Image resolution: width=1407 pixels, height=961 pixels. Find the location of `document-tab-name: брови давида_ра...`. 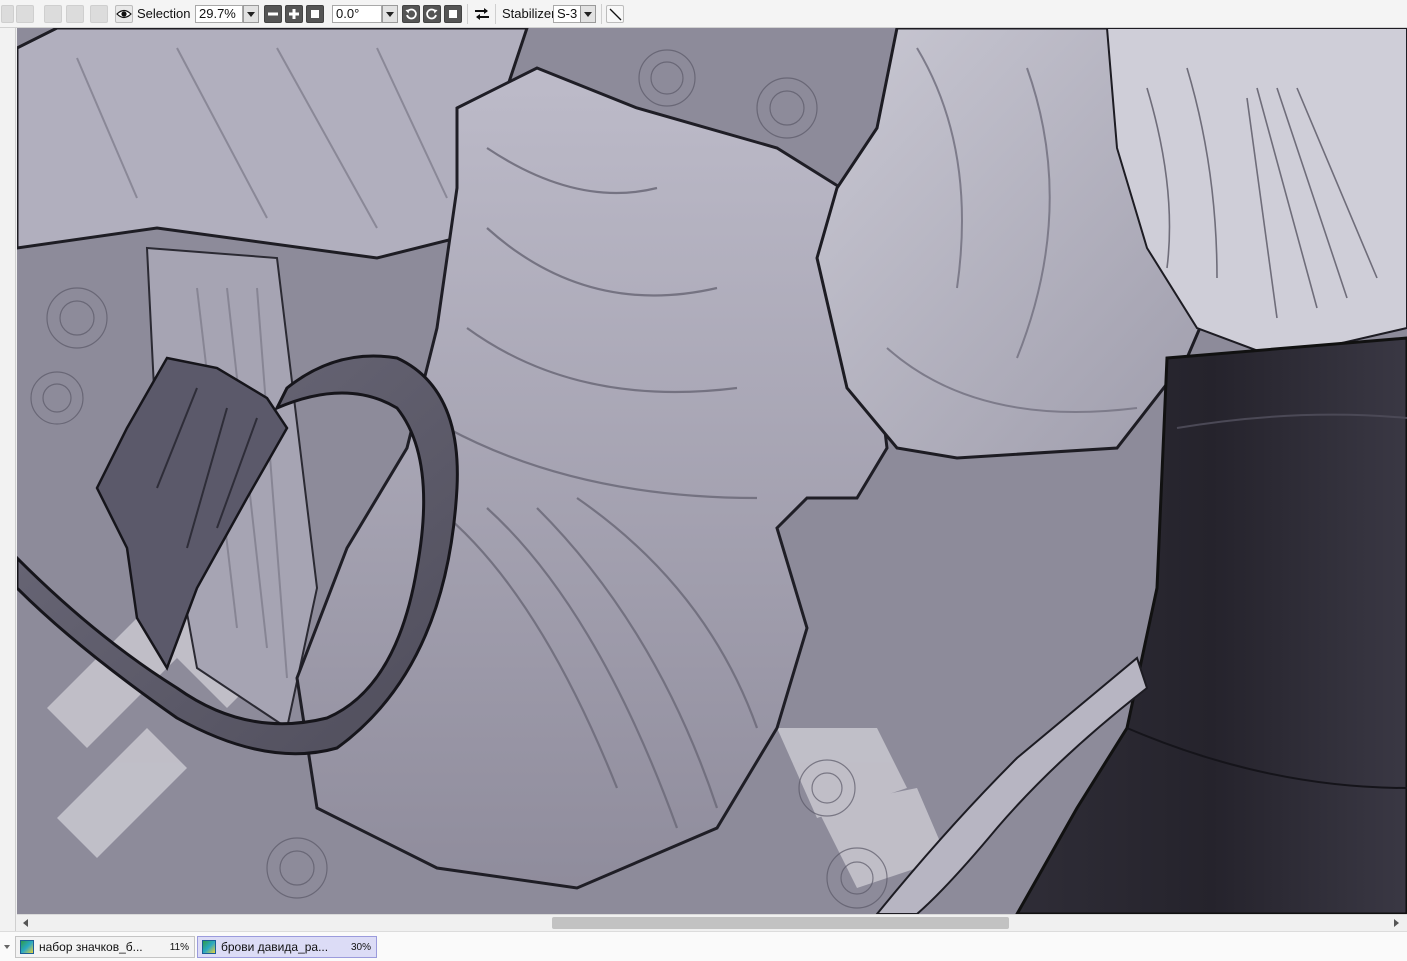

document-tab-name: брови давида_ра... is located at coordinates (275, 947).